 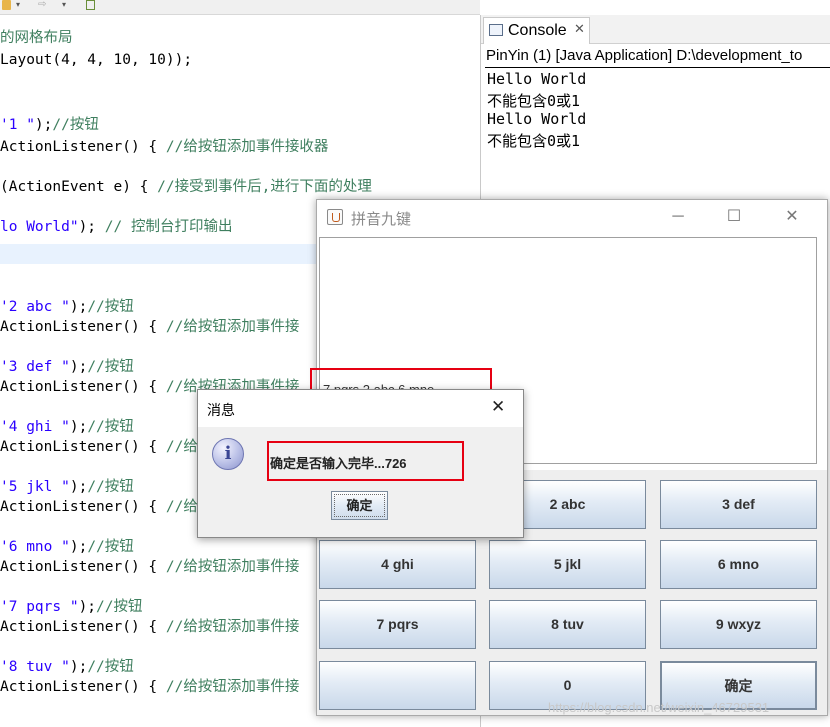 I want to click on code-line: '6 mno ");//按钮, so click(x=67, y=547).